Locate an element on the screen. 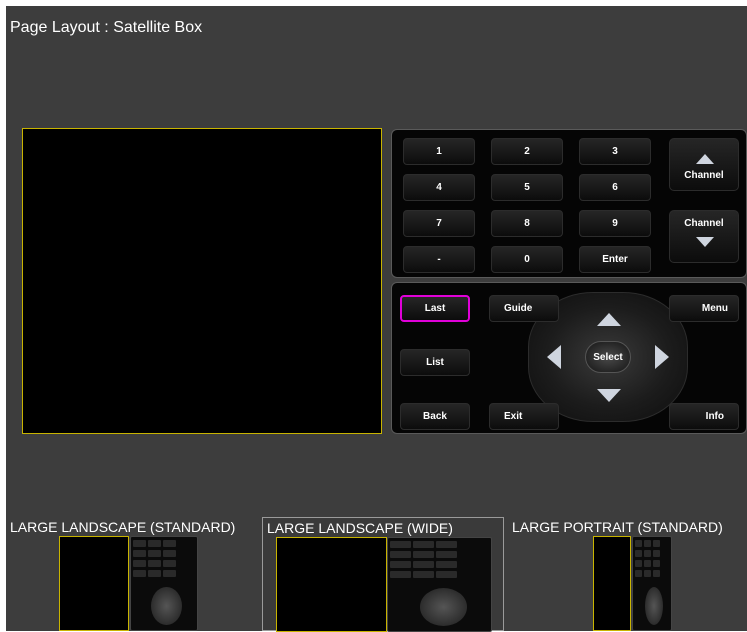 The width and height of the screenshot is (747, 632). key-enter-button: Enter is located at coordinates (615, 259).